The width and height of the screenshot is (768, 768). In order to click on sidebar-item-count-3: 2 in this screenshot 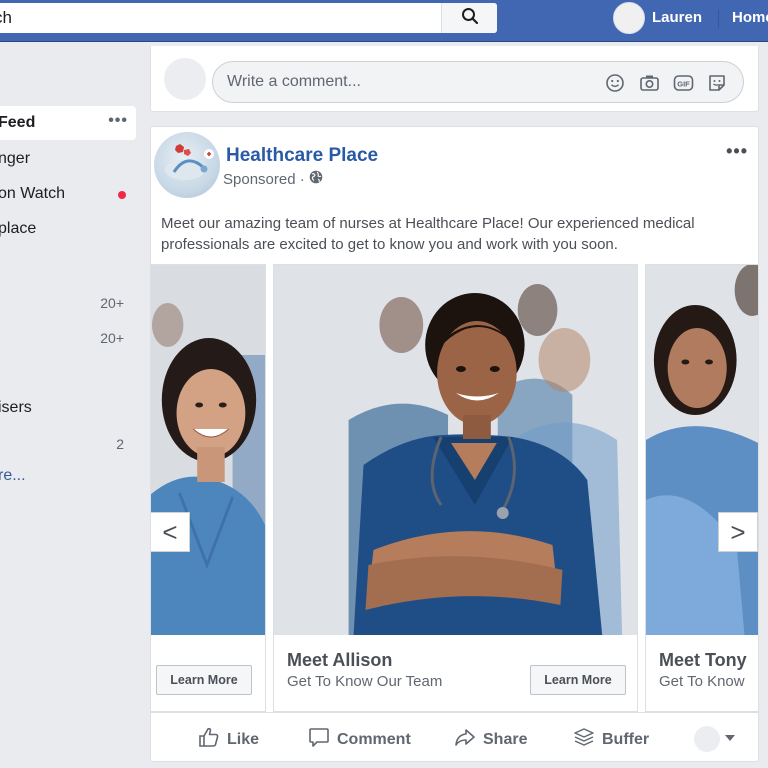, I will do `click(68, 444)`.